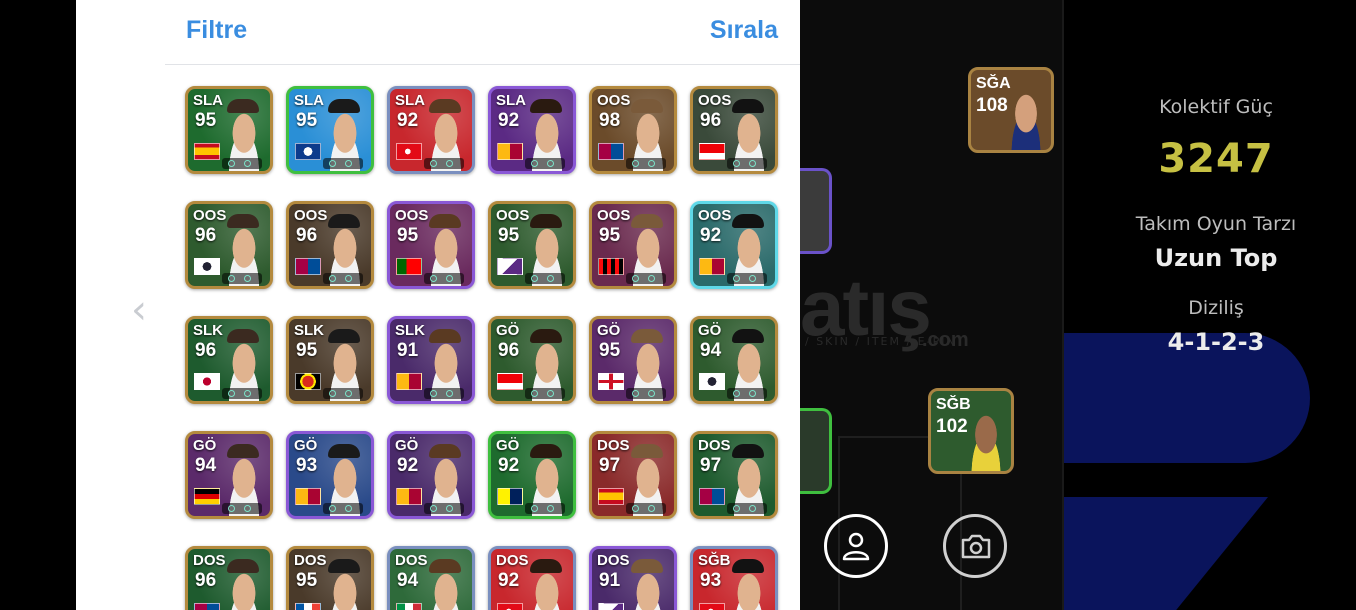 The width and height of the screenshot is (1356, 610). Describe the element at coordinates (410, 330) in the screenshot. I see `player-position: SLK` at that location.